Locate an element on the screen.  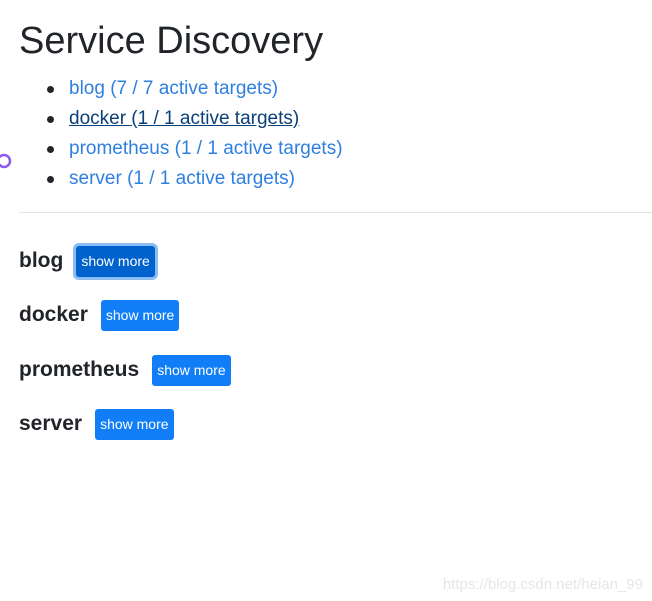
link-select-cursor-icon is located at coordinates (6, 161).